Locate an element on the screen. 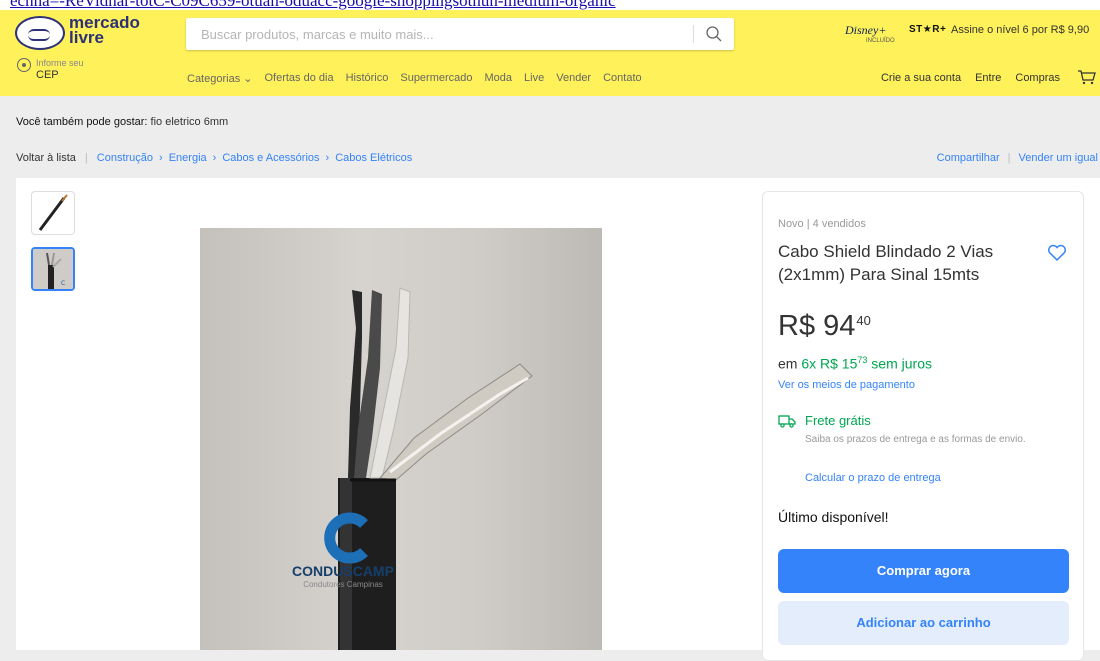 This screenshot has height=661, width=1100. handshake-icon is located at coordinates (40, 33).